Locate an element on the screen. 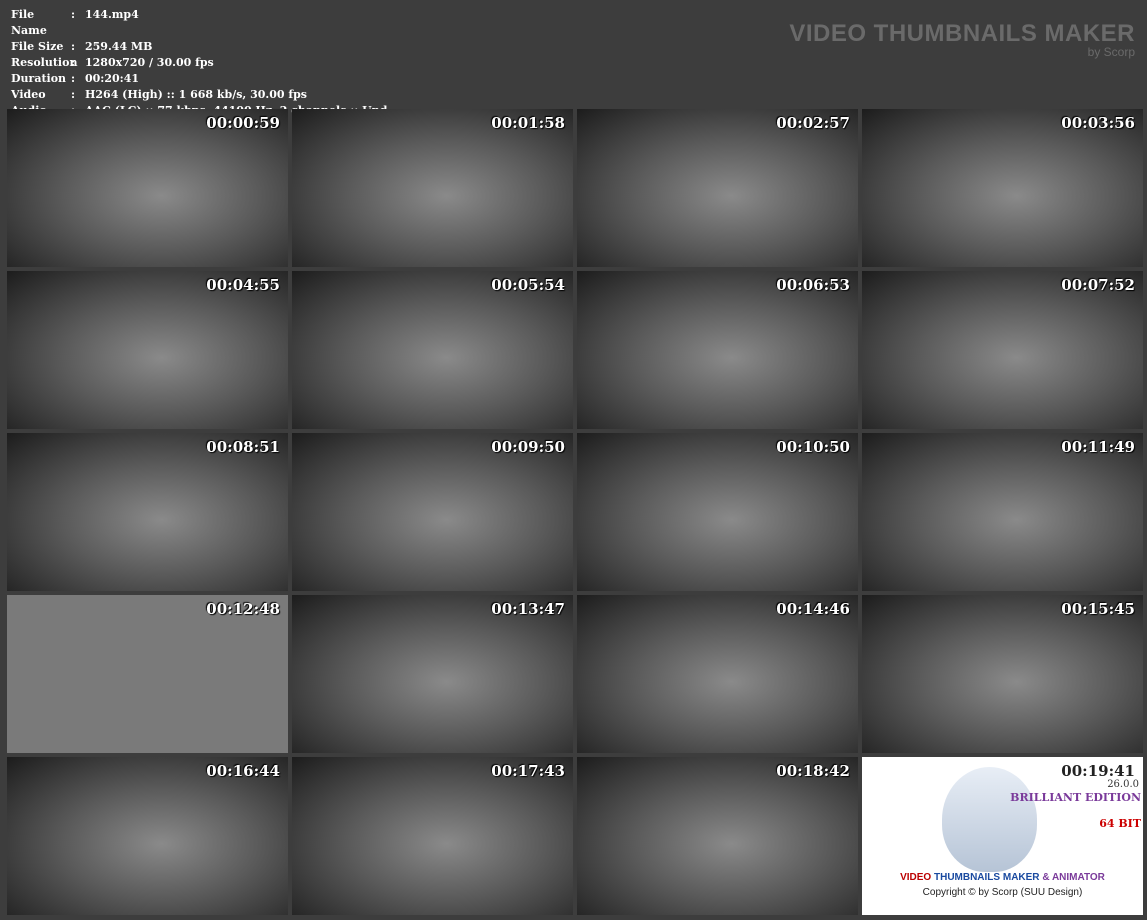  brand-title: VIDEO THUMBNAILS MAKER is located at coordinates (962, 33).